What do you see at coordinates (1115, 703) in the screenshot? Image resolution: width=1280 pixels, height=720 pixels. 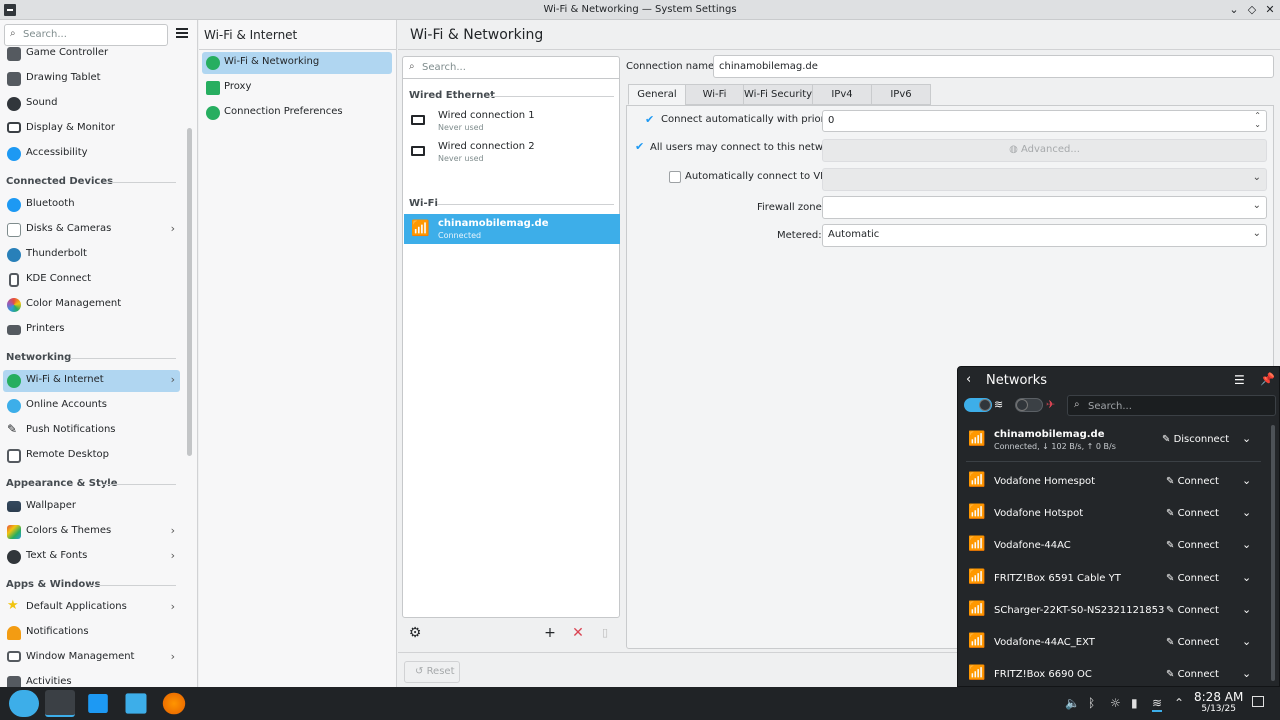 I see `brightness-icon: ☼` at bounding box center [1115, 703].